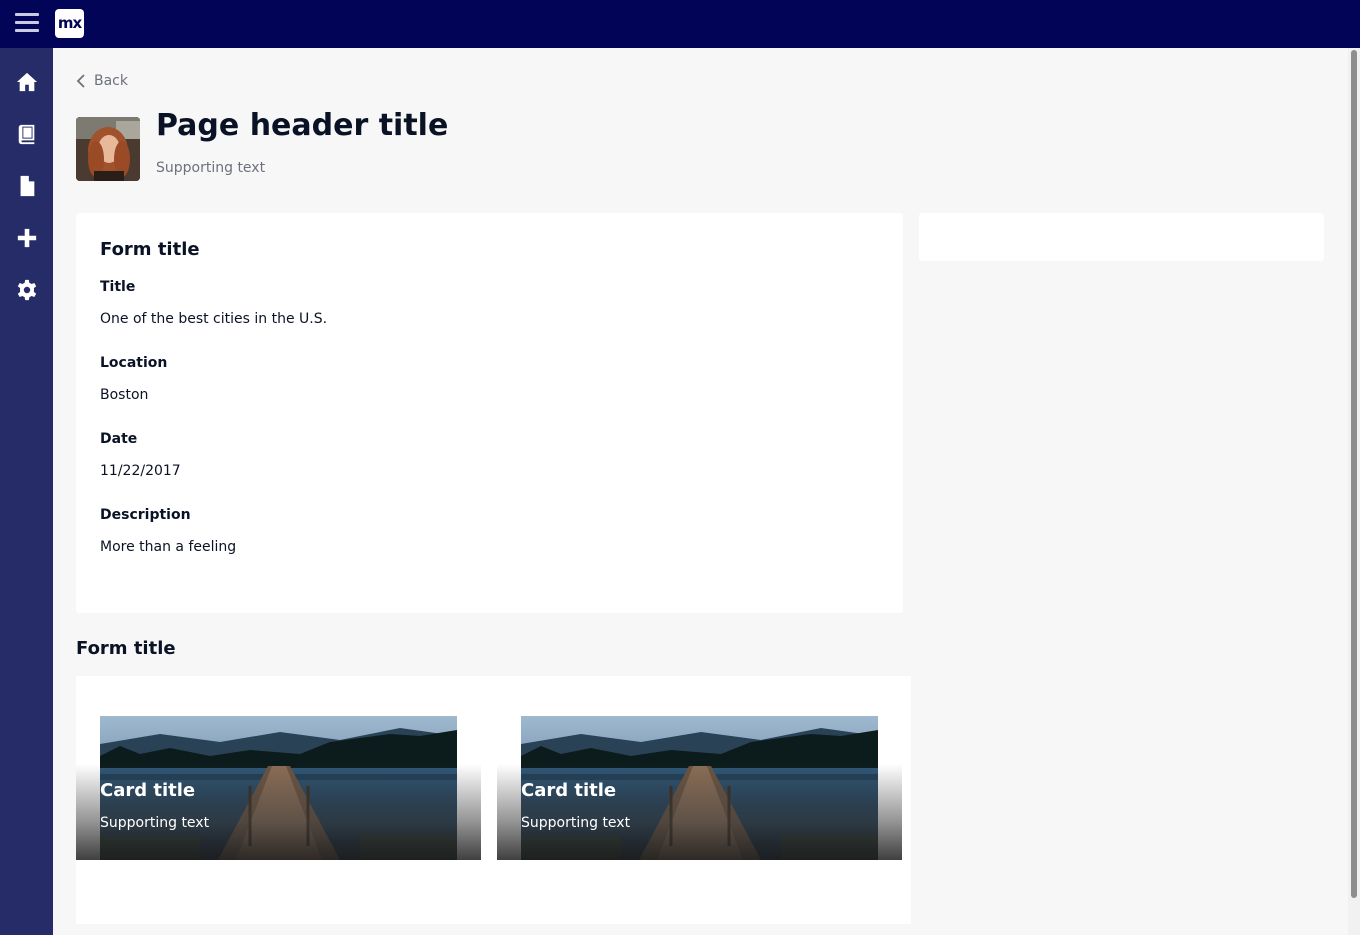 The image size is (1360, 935). What do you see at coordinates (126, 648) in the screenshot?
I see `section-title: Form title` at bounding box center [126, 648].